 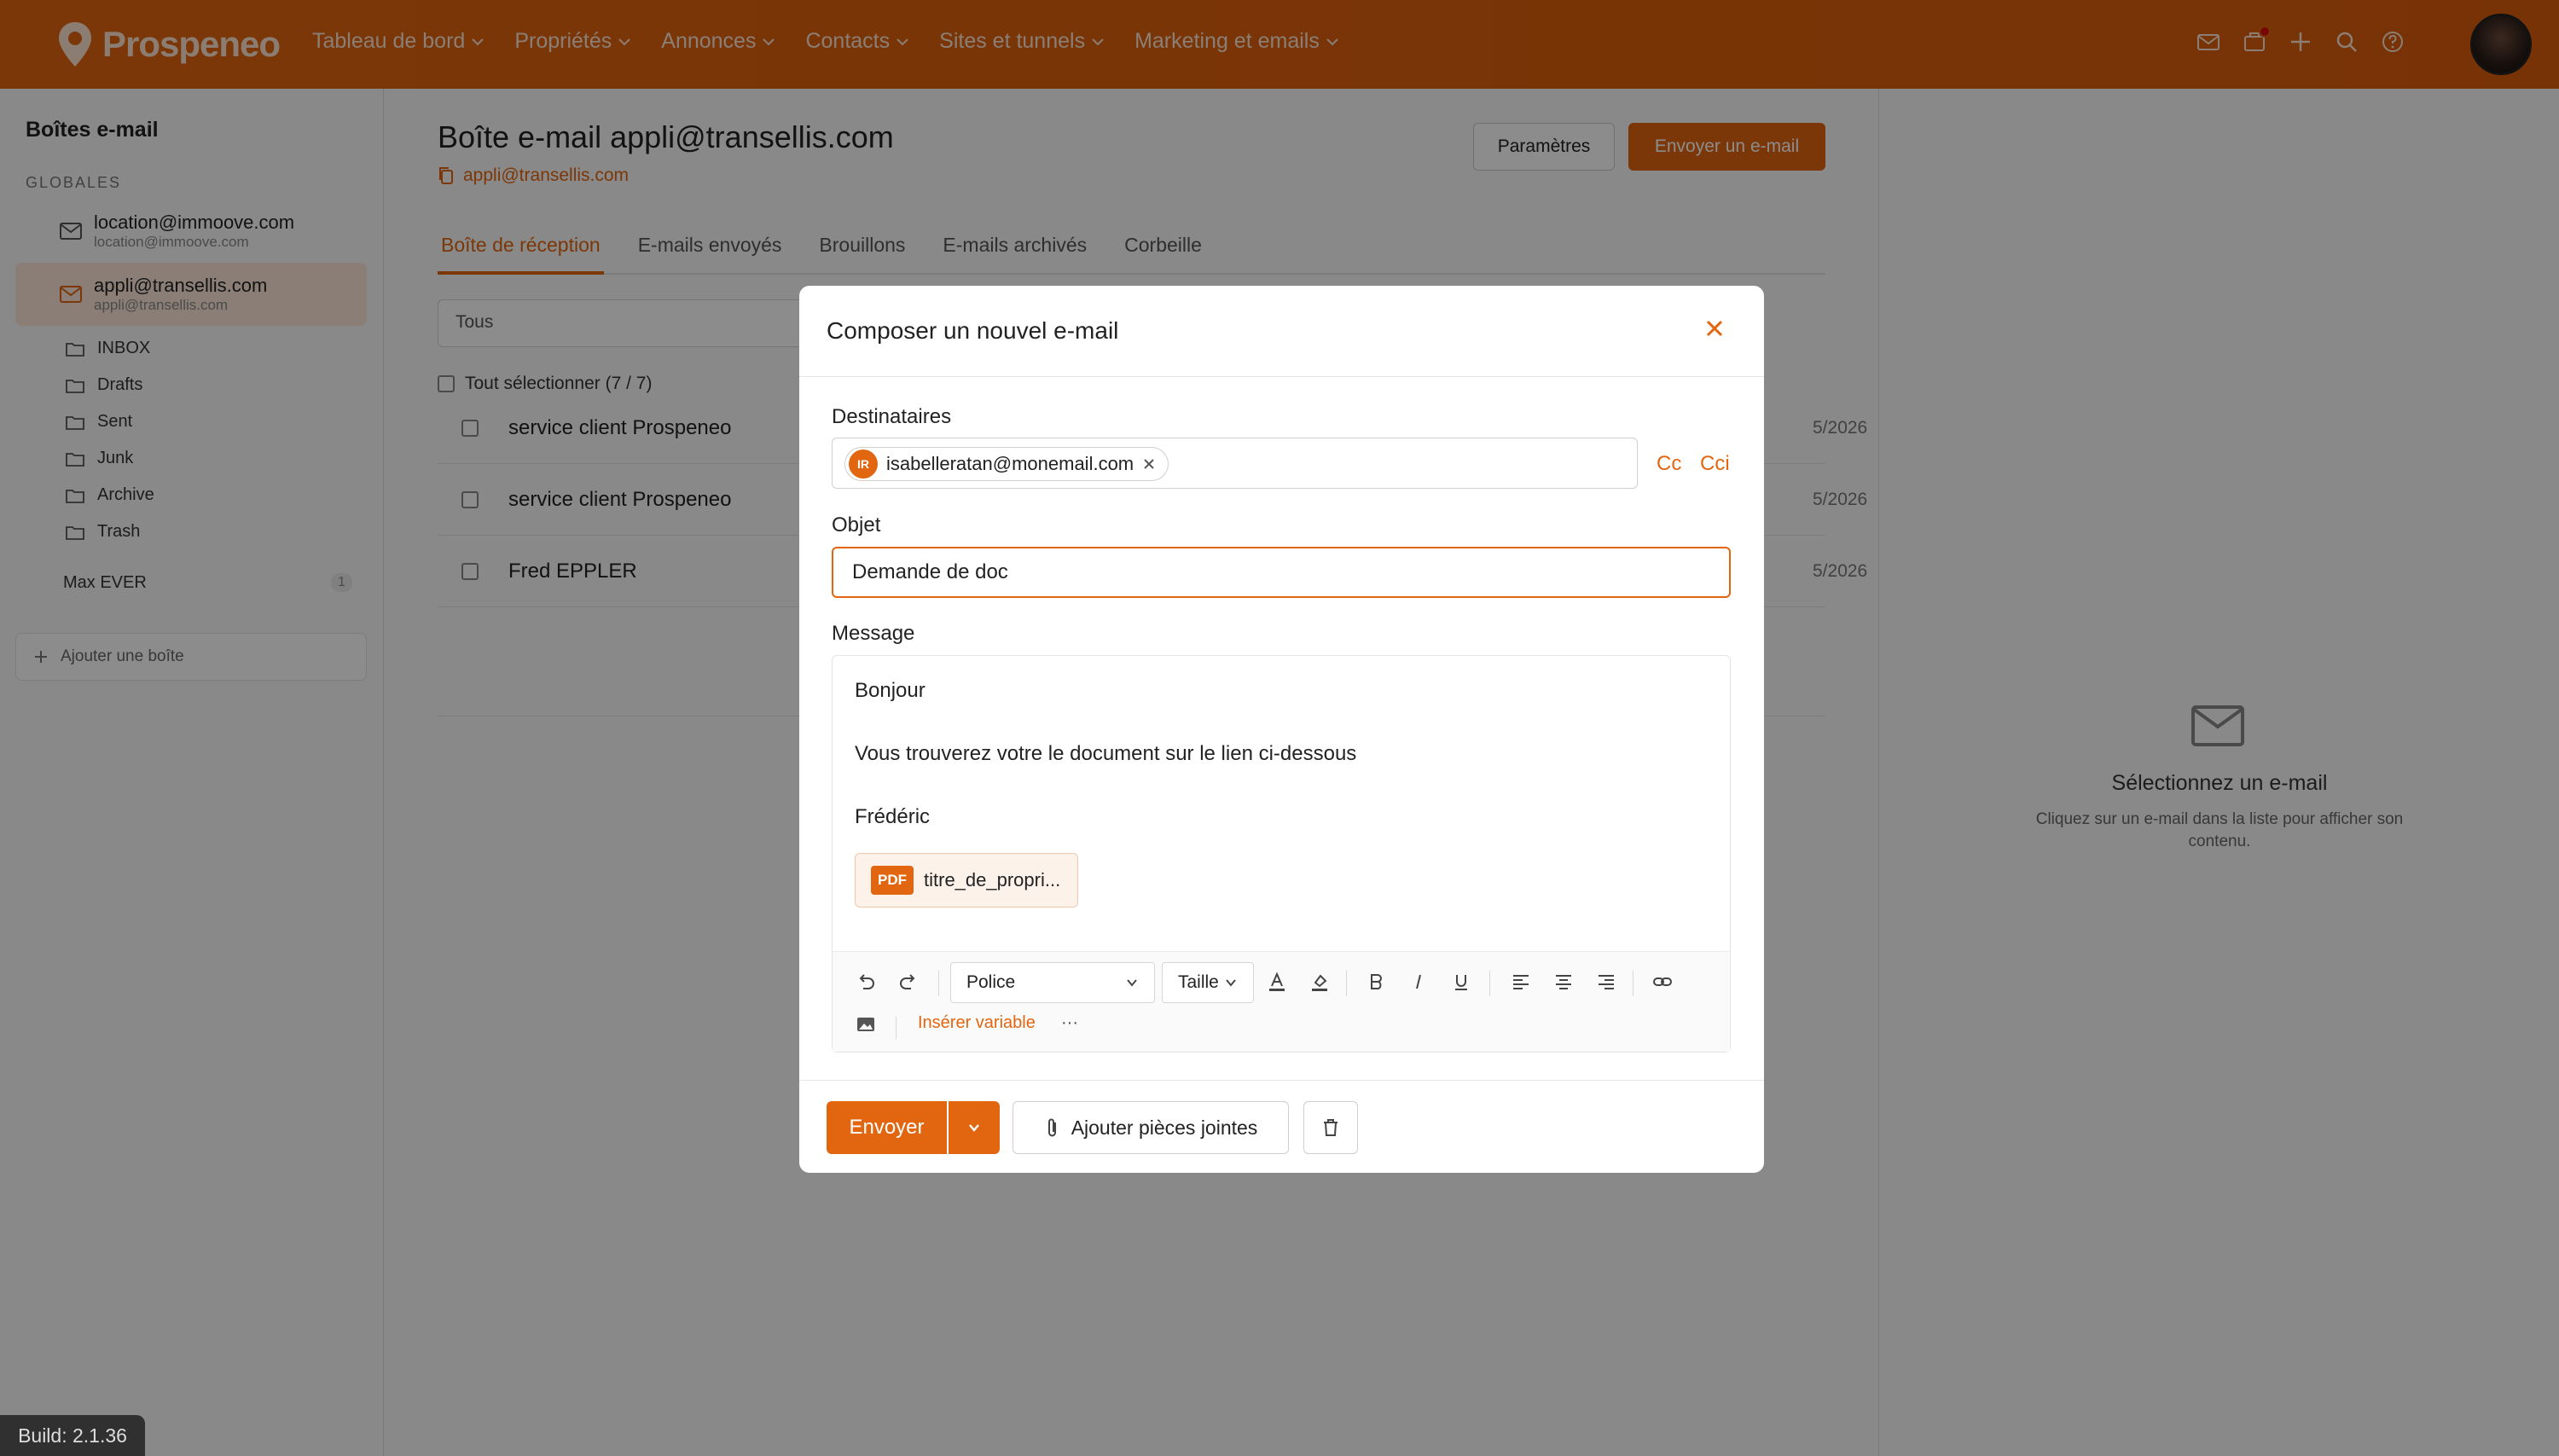 What do you see at coordinates (866, 1024) in the screenshot?
I see `image-icon` at bounding box center [866, 1024].